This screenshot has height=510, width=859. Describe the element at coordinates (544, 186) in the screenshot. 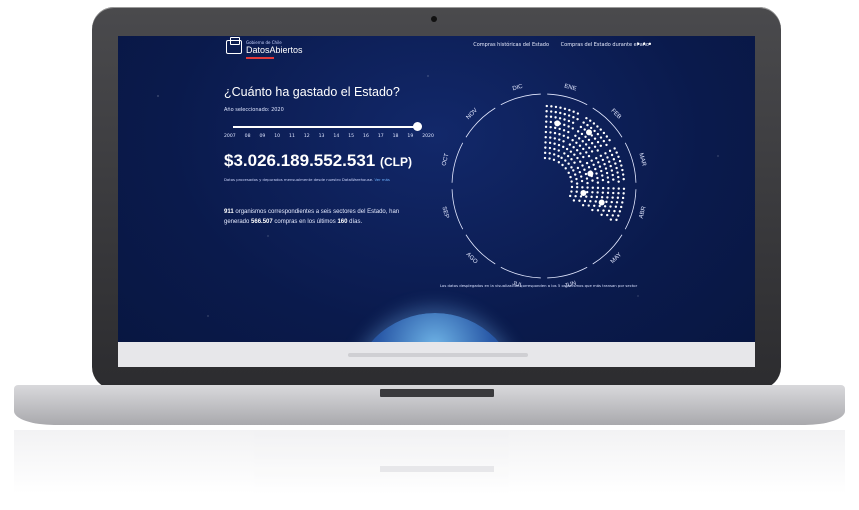

I see `month-wheel-chart: ENEFEBMARABRMAYJUNJULAGOSEPOCTNOVDIC` at that location.